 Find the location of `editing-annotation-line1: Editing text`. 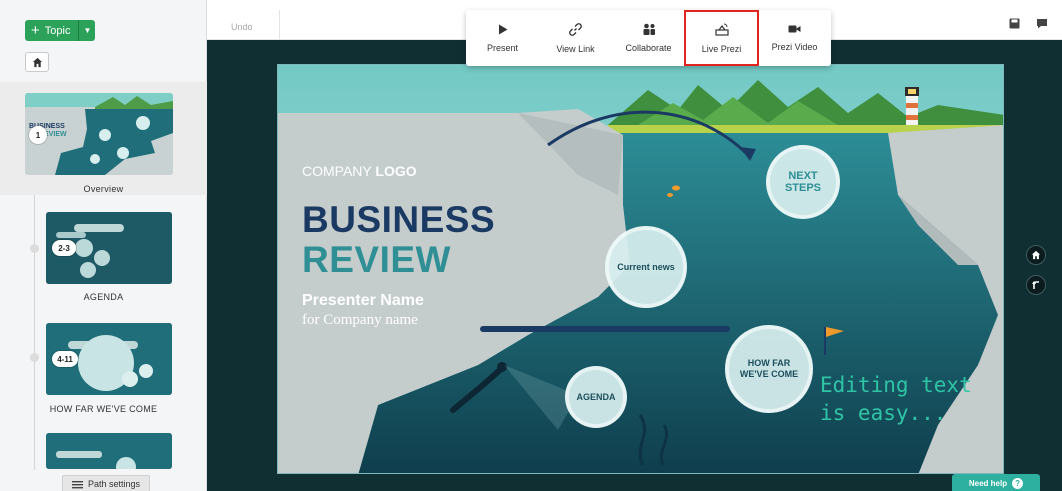

editing-annotation-line1: Editing text is located at coordinates (896, 385).